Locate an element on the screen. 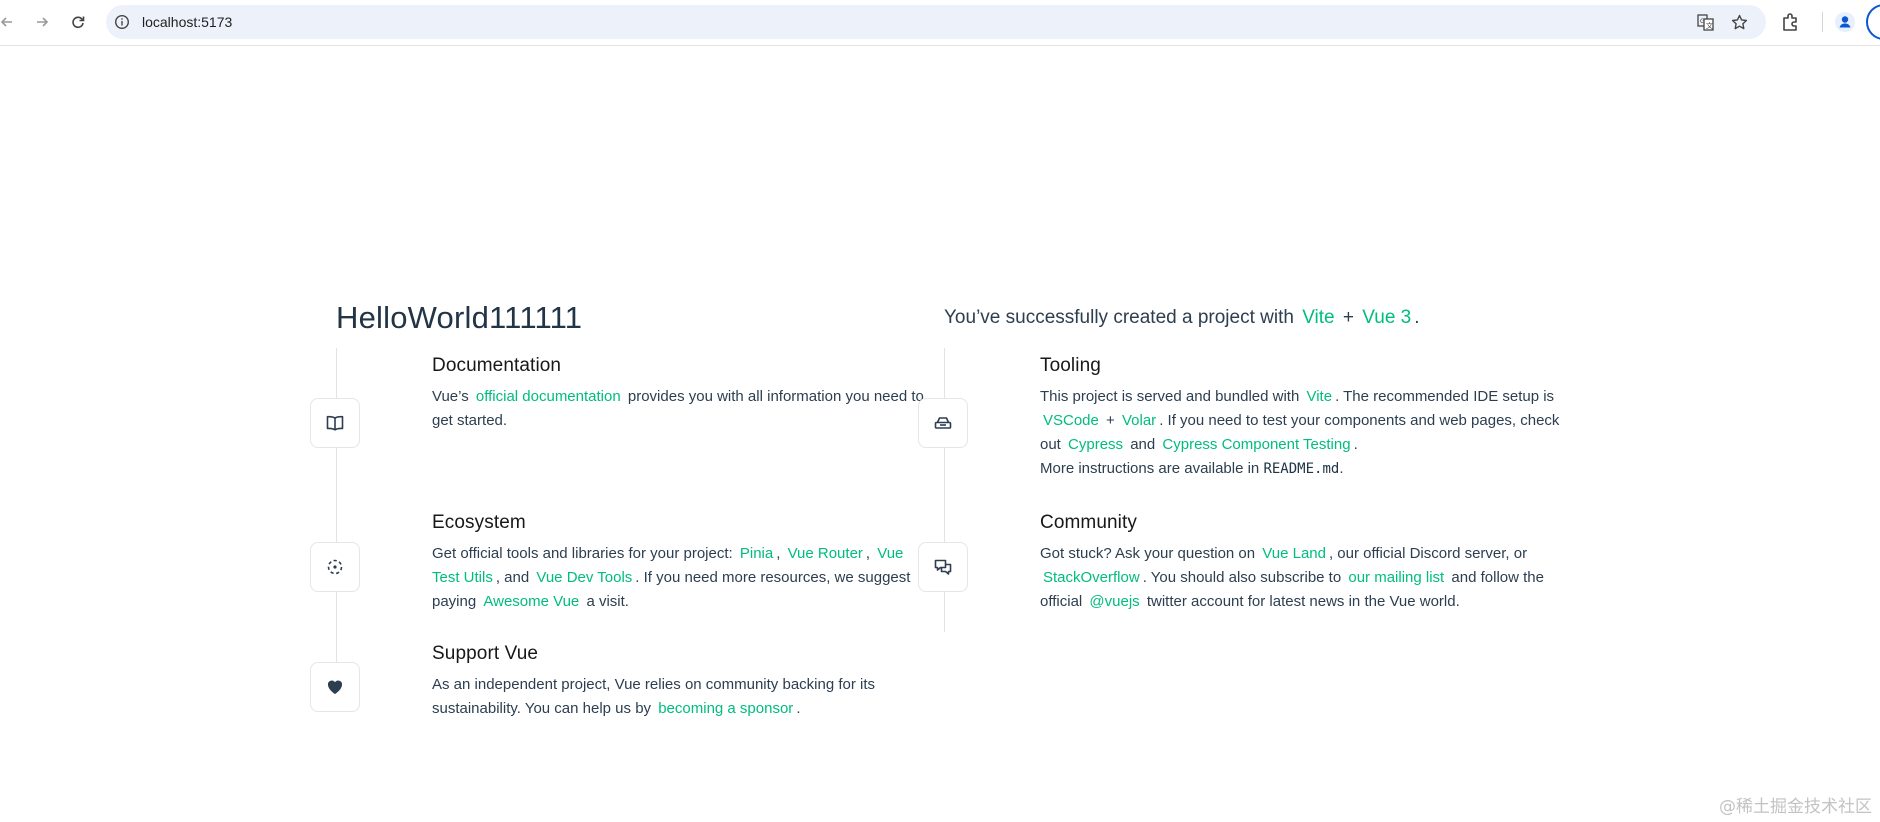 The image size is (1880, 822). becoming-a-sponsor-link: becoming a sponsor is located at coordinates (725, 708).